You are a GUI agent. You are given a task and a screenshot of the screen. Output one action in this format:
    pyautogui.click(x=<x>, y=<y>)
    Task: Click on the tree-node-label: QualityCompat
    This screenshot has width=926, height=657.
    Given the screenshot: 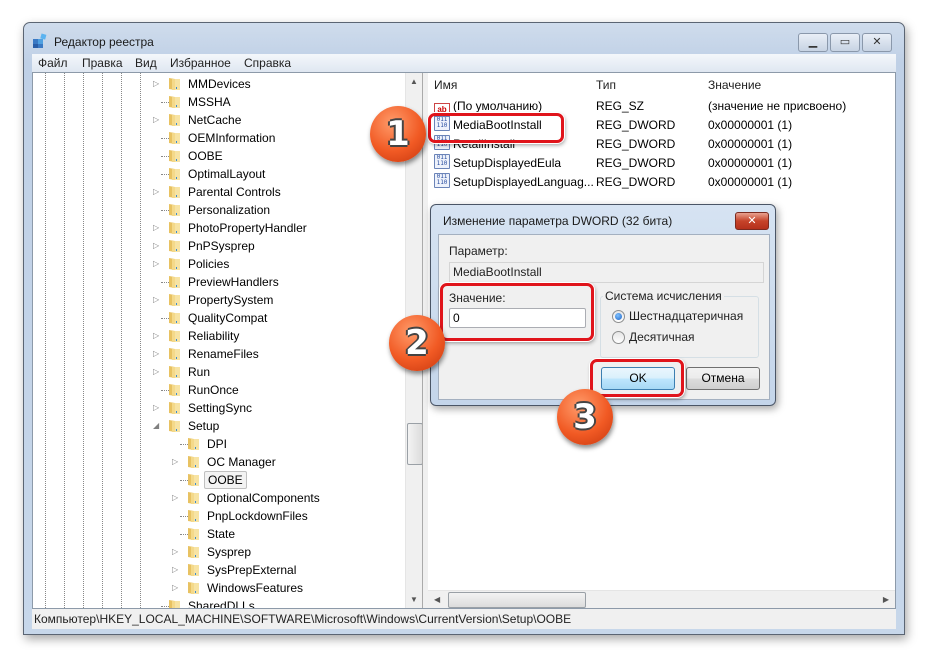 What is the action you would take?
    pyautogui.click(x=227, y=318)
    